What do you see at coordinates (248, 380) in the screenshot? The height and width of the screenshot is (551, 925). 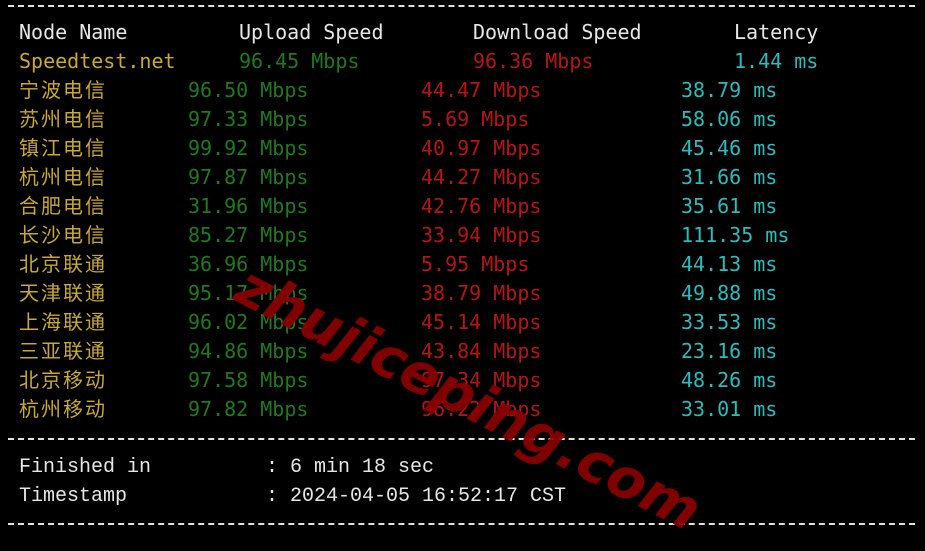 I see `upload-value: 97.58 Mbps` at bounding box center [248, 380].